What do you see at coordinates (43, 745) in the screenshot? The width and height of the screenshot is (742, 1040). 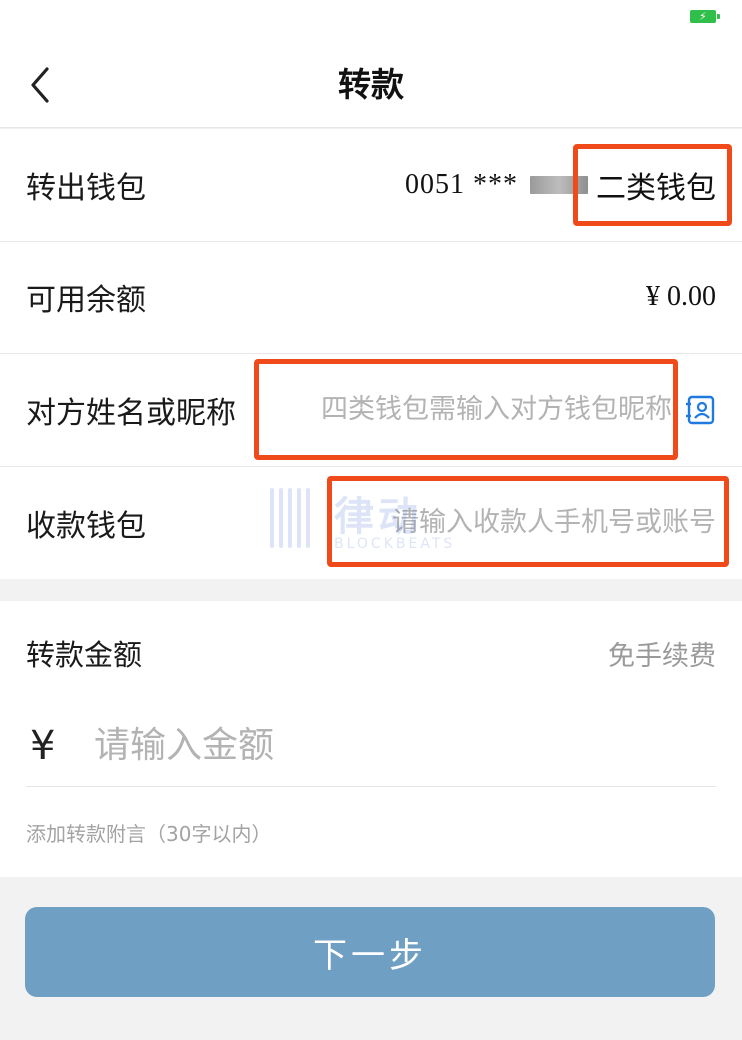 I see `currency-symbol: ¥` at bounding box center [43, 745].